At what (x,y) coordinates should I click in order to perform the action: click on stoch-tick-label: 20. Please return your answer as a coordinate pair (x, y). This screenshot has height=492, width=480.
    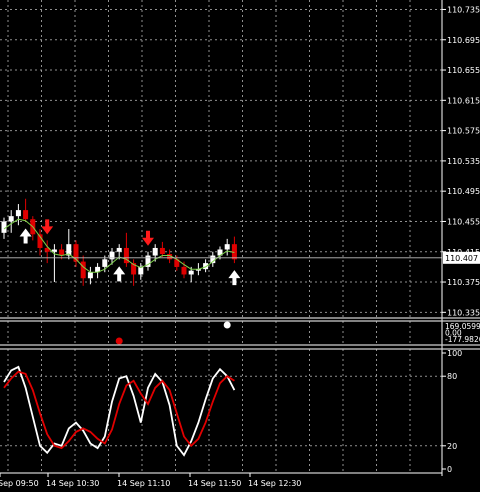
    Looking at the image, I should click on (452, 446).